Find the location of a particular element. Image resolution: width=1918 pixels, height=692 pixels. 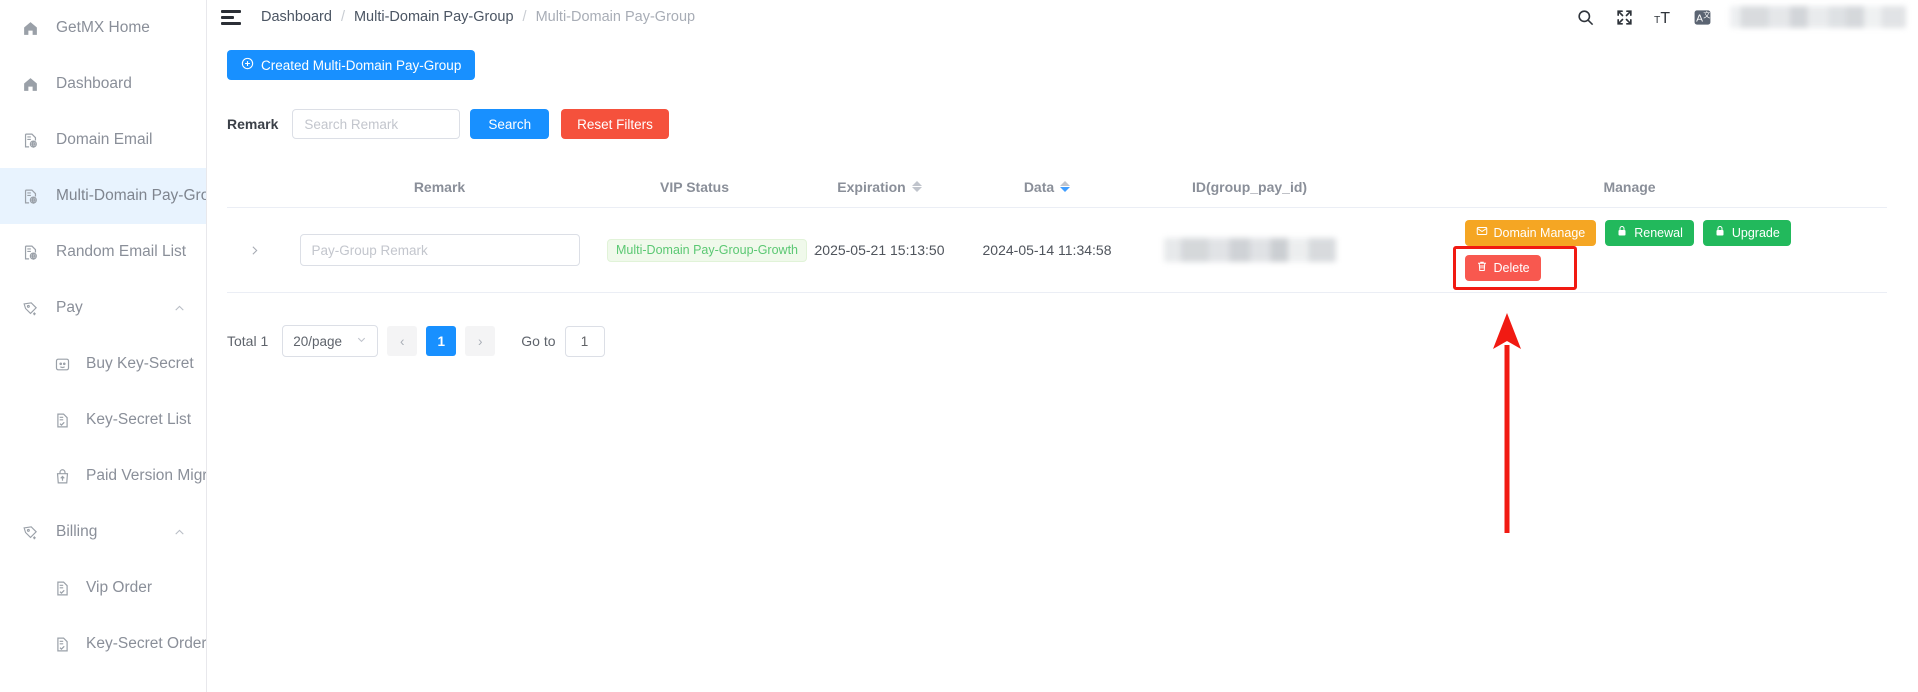

create-pay-group-button: Created Multi-Domain Pay-Group is located at coordinates (351, 65).